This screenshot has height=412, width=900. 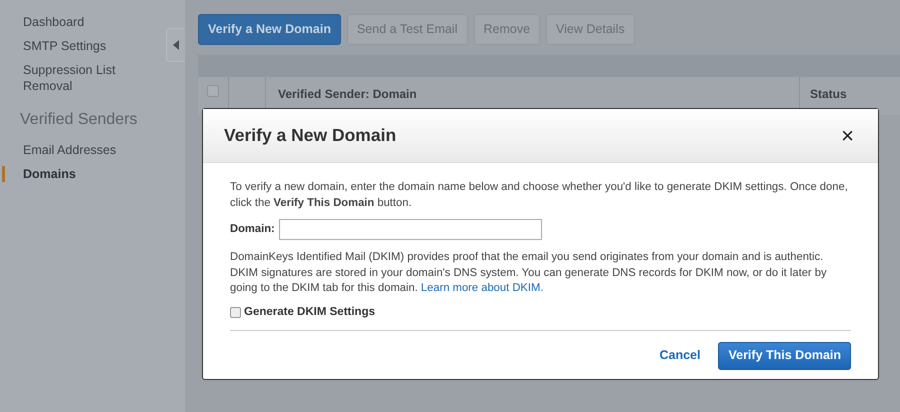 I want to click on learn-more-link: Learn more about DKIM., so click(x=482, y=288).